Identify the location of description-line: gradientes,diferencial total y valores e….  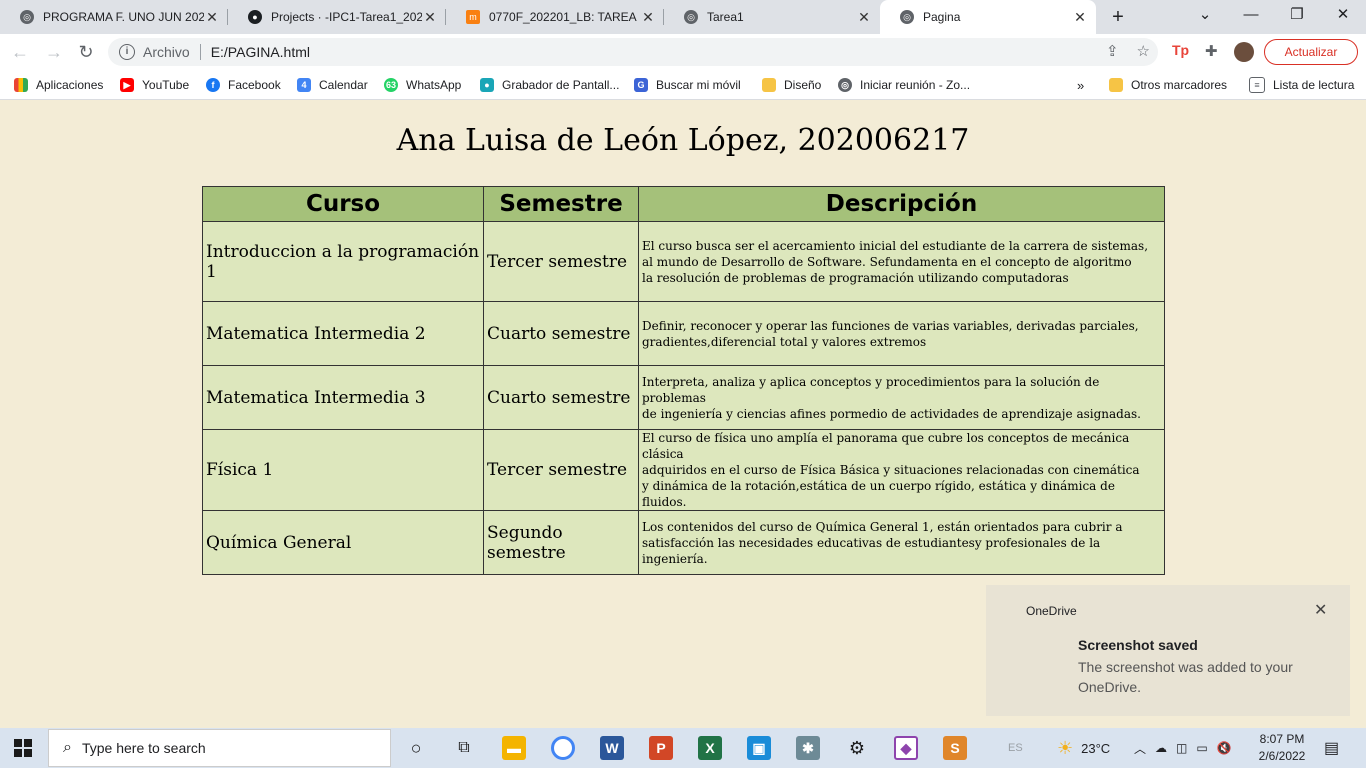
(784, 341).